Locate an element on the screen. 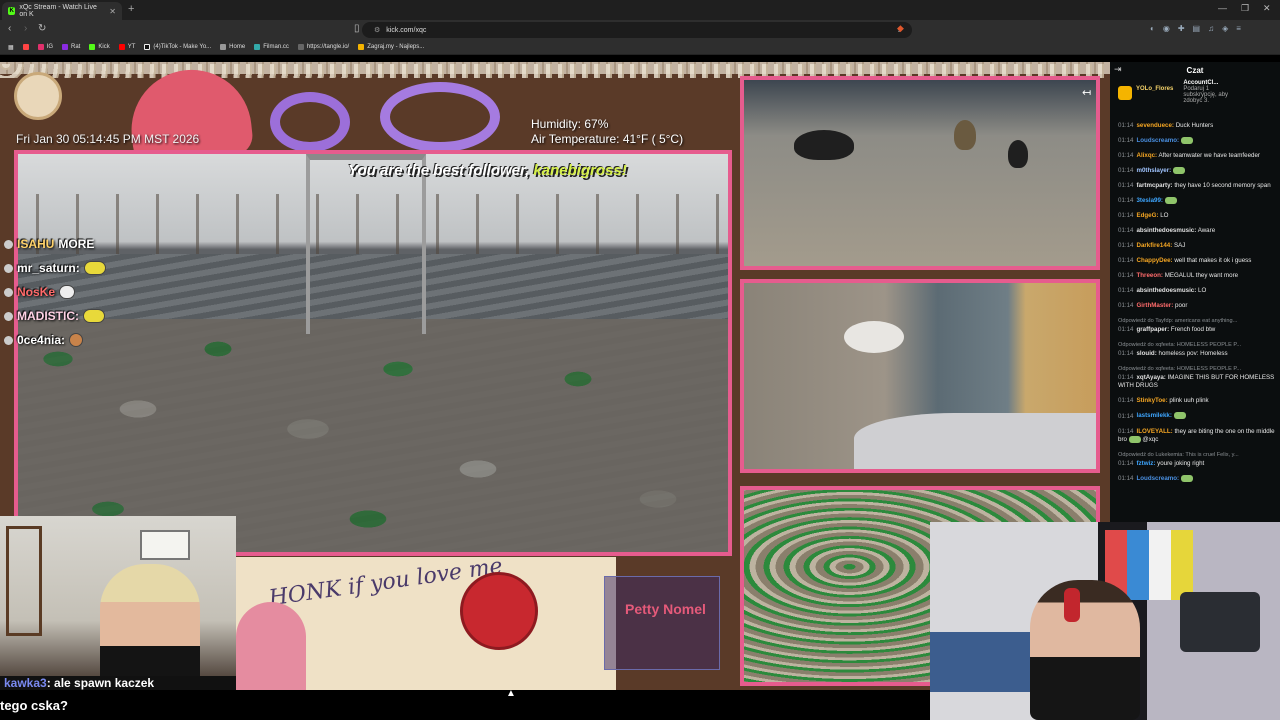 The width and height of the screenshot is (1280, 720). message-username: Darkfire144: is located at coordinates (1154, 245).